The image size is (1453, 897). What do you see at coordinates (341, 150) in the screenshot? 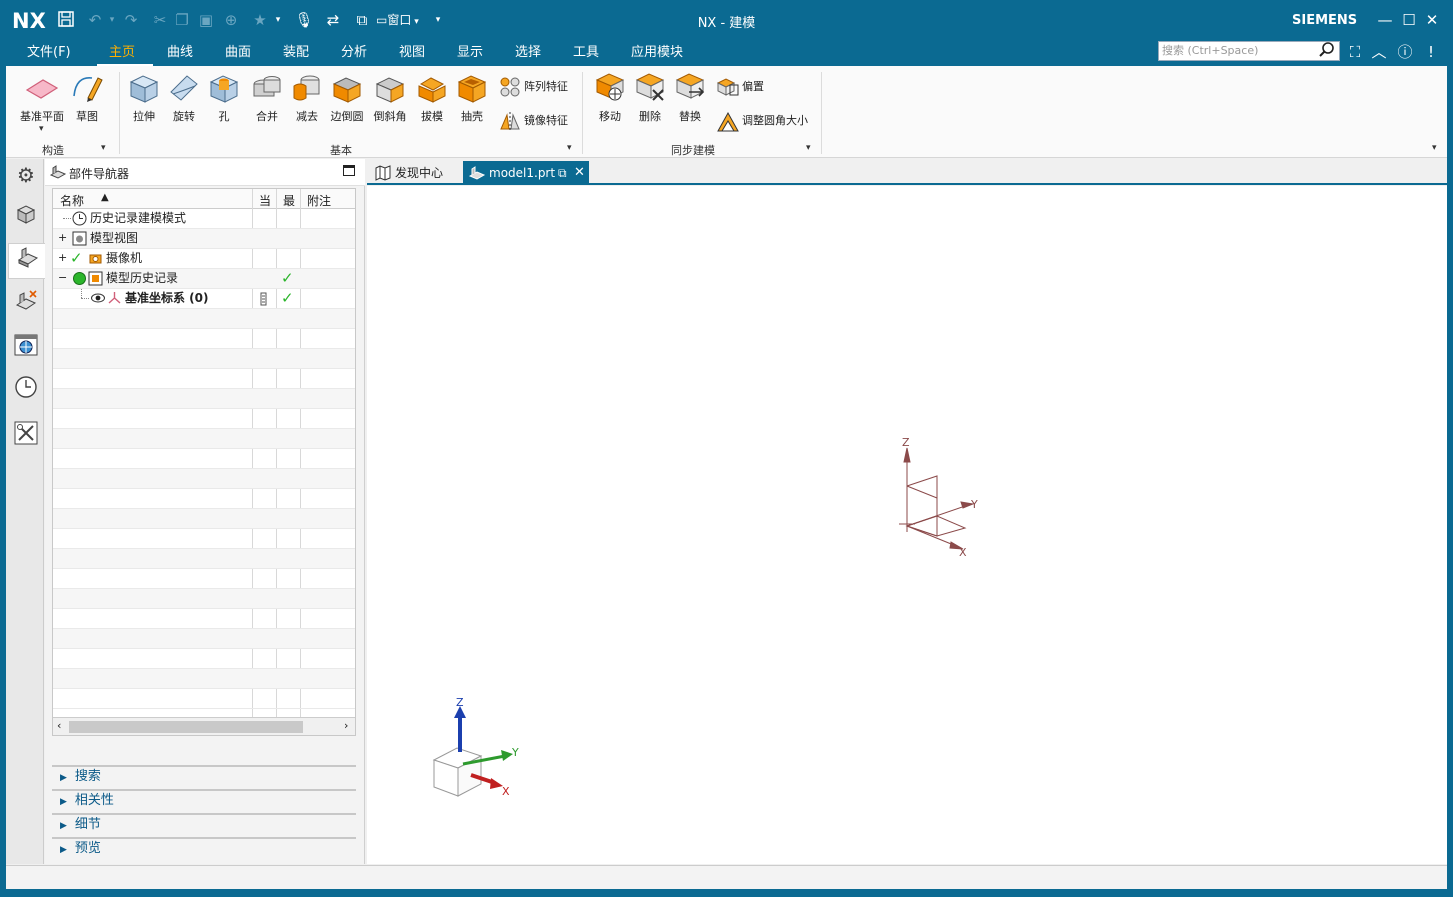
I see `group-label-basic: 基本` at bounding box center [341, 150].